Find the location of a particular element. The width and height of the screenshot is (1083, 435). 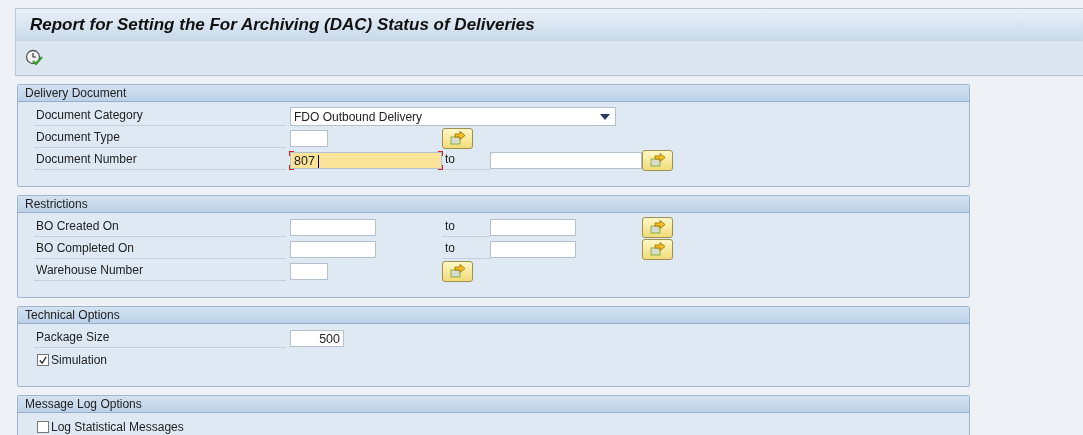

caret-icon is located at coordinates (605, 116).